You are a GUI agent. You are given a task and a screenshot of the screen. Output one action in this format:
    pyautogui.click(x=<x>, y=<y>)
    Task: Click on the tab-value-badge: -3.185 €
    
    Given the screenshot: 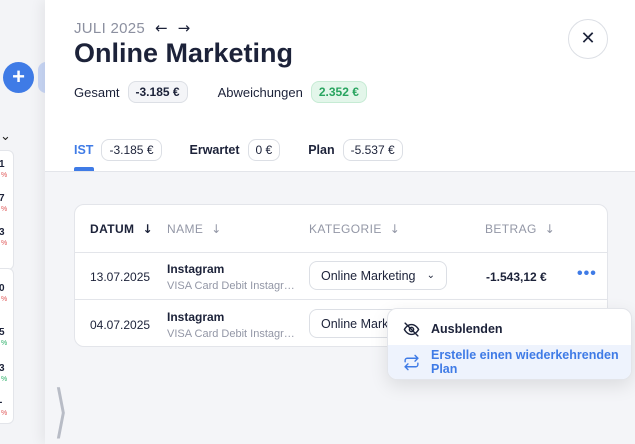 What is the action you would take?
    pyautogui.click(x=131, y=150)
    